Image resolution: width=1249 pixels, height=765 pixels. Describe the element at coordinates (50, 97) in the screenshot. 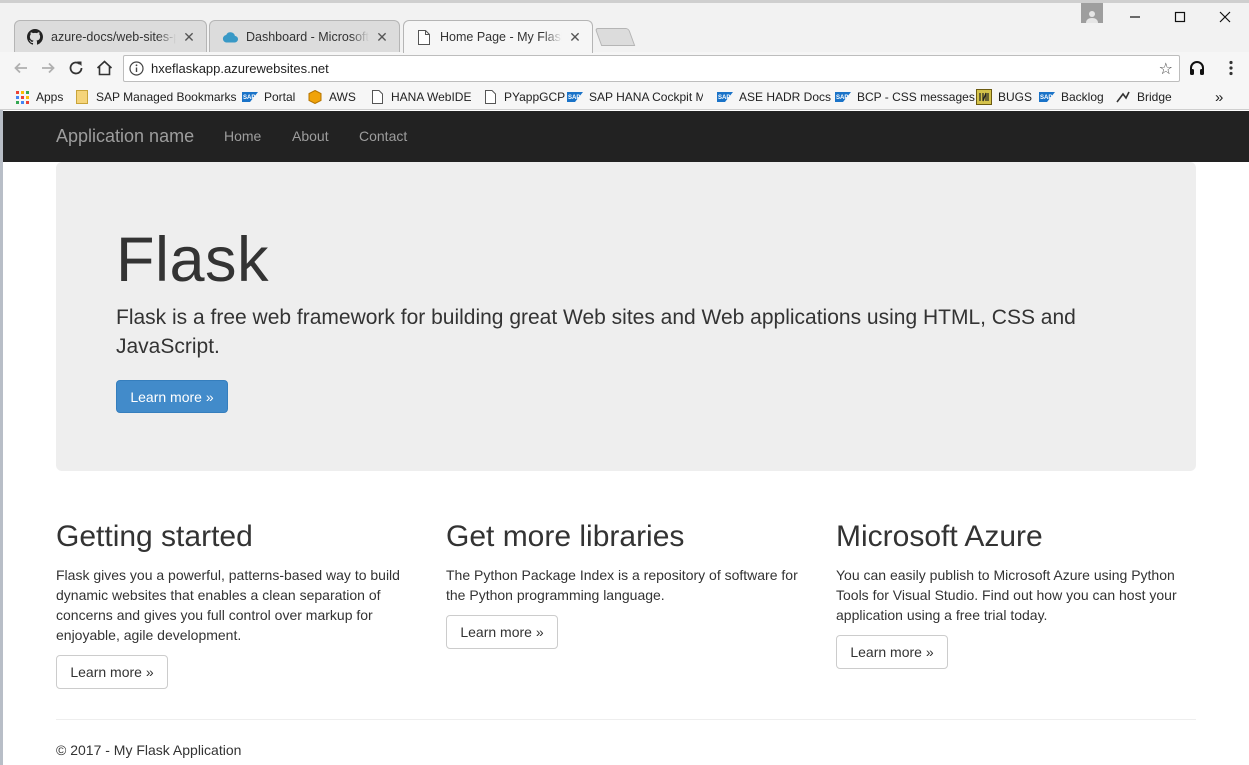

I see `bookmark-label: Apps` at that location.